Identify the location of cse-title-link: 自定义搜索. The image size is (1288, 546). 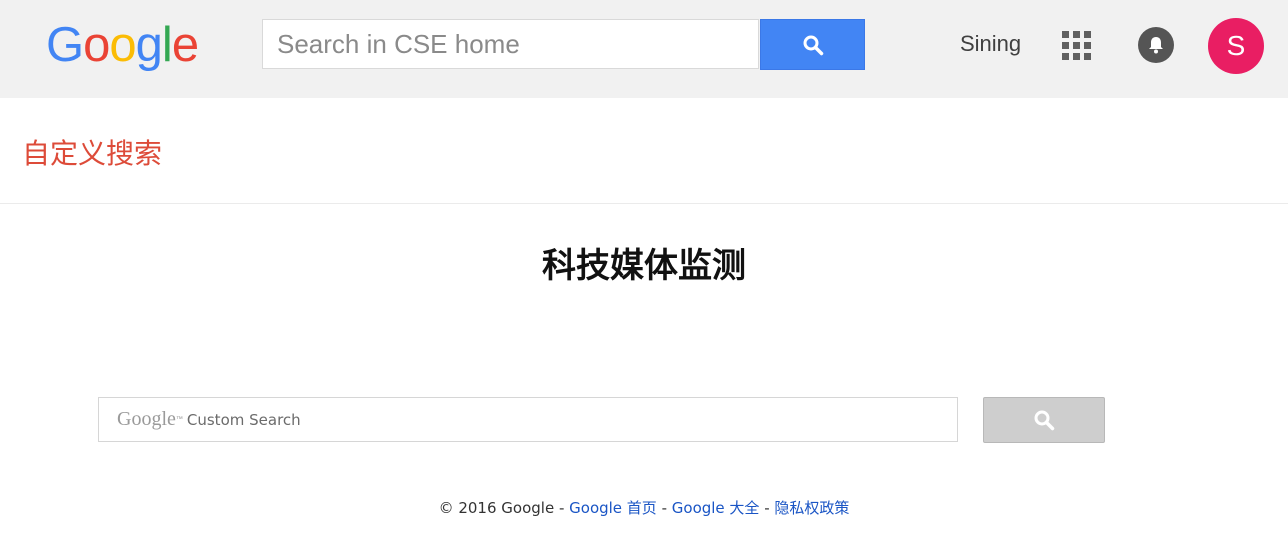
(92, 152).